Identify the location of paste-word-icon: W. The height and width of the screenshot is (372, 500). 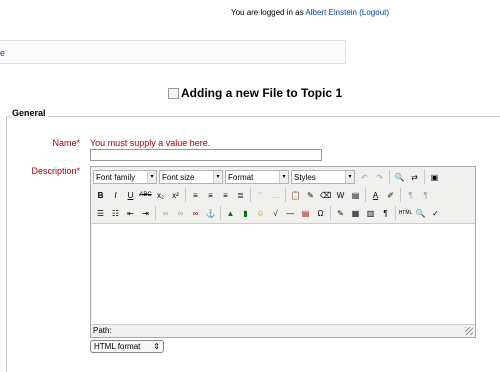
(340, 195).